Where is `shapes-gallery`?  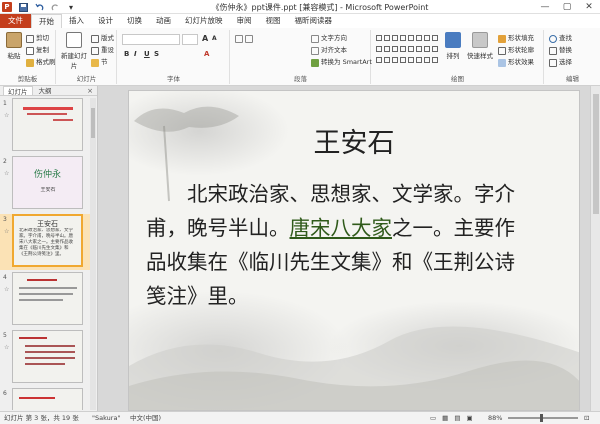
shapes-gallery is located at coordinates (407, 50).